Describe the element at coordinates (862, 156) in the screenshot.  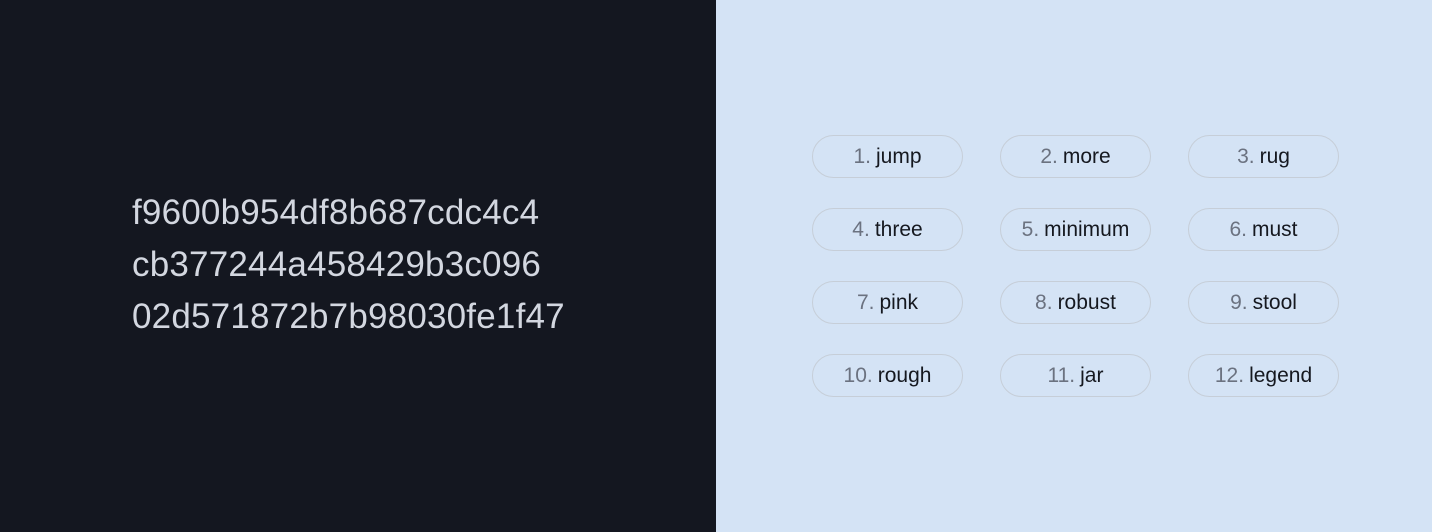
I see `word-number: 1.` at that location.